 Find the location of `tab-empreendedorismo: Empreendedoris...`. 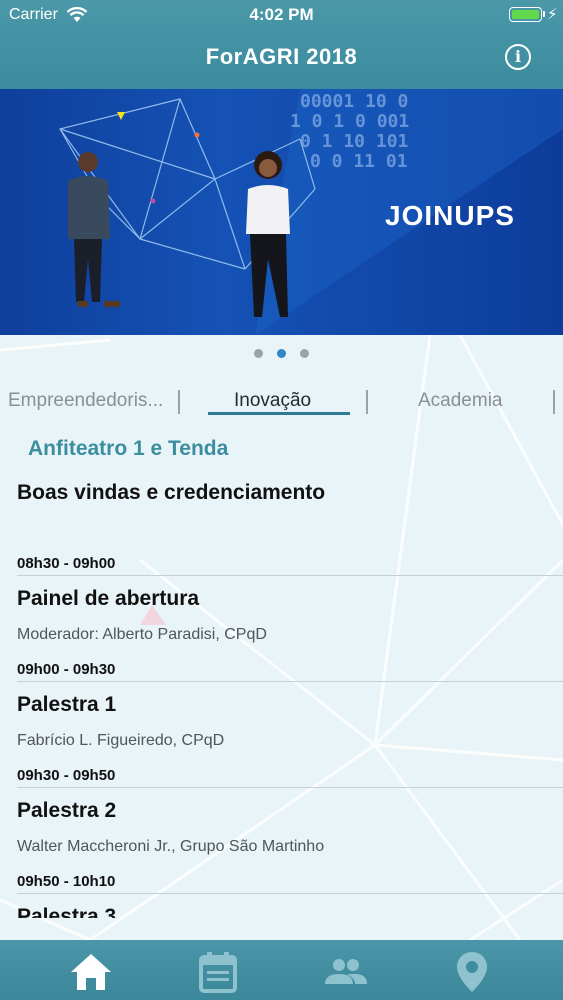

tab-empreendedorismo: Empreendedoris... is located at coordinates (85, 401).